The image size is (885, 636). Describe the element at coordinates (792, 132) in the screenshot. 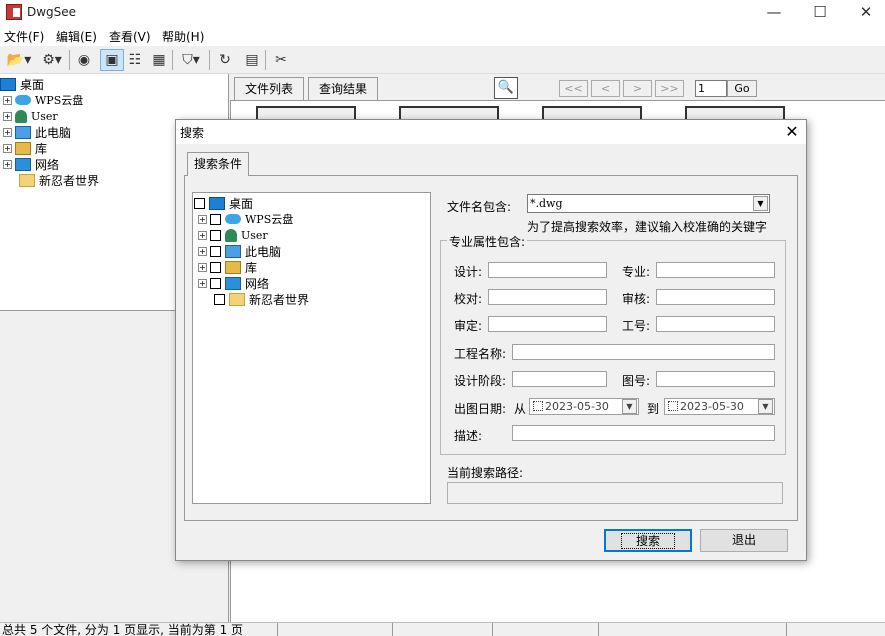

I see `dialog-close-button: ✕` at that location.